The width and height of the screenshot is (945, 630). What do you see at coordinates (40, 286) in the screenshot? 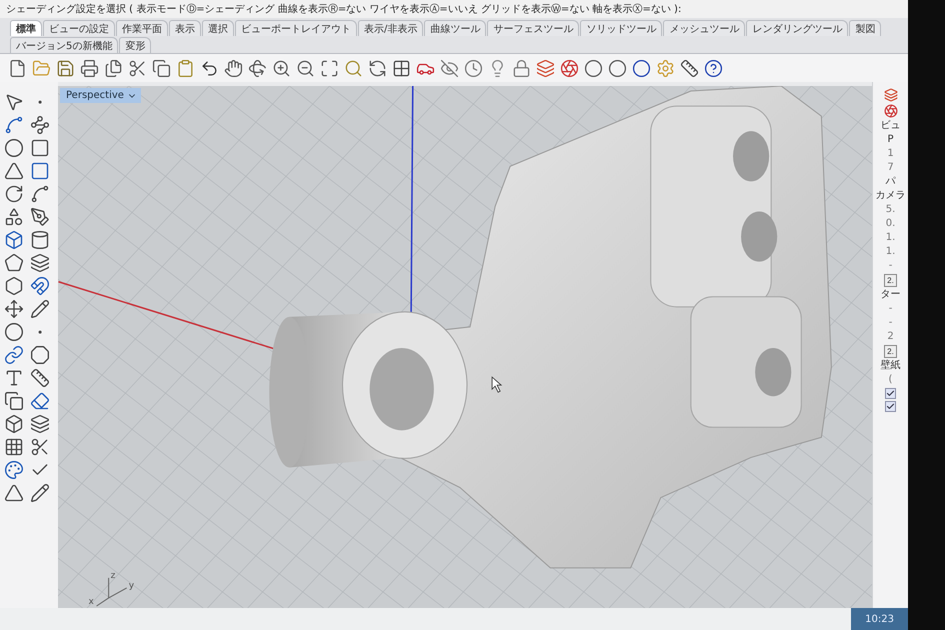
I see `magnet-icon` at bounding box center [40, 286].